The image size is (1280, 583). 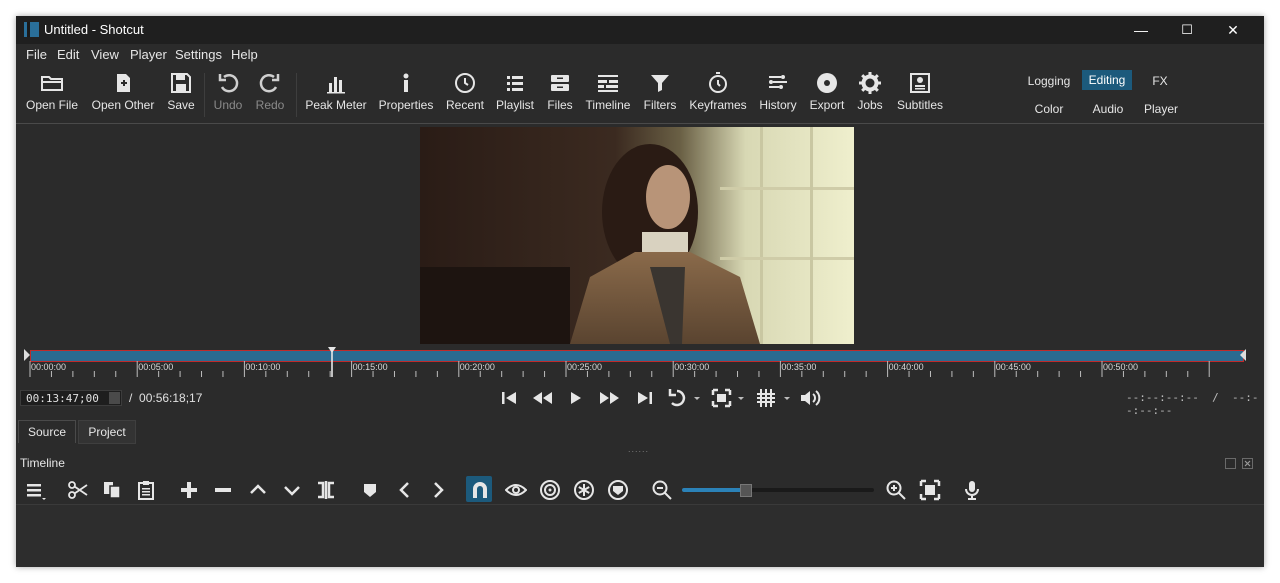 What do you see at coordinates (640, 536) in the screenshot?
I see `timeline-tracks-area` at bounding box center [640, 536].